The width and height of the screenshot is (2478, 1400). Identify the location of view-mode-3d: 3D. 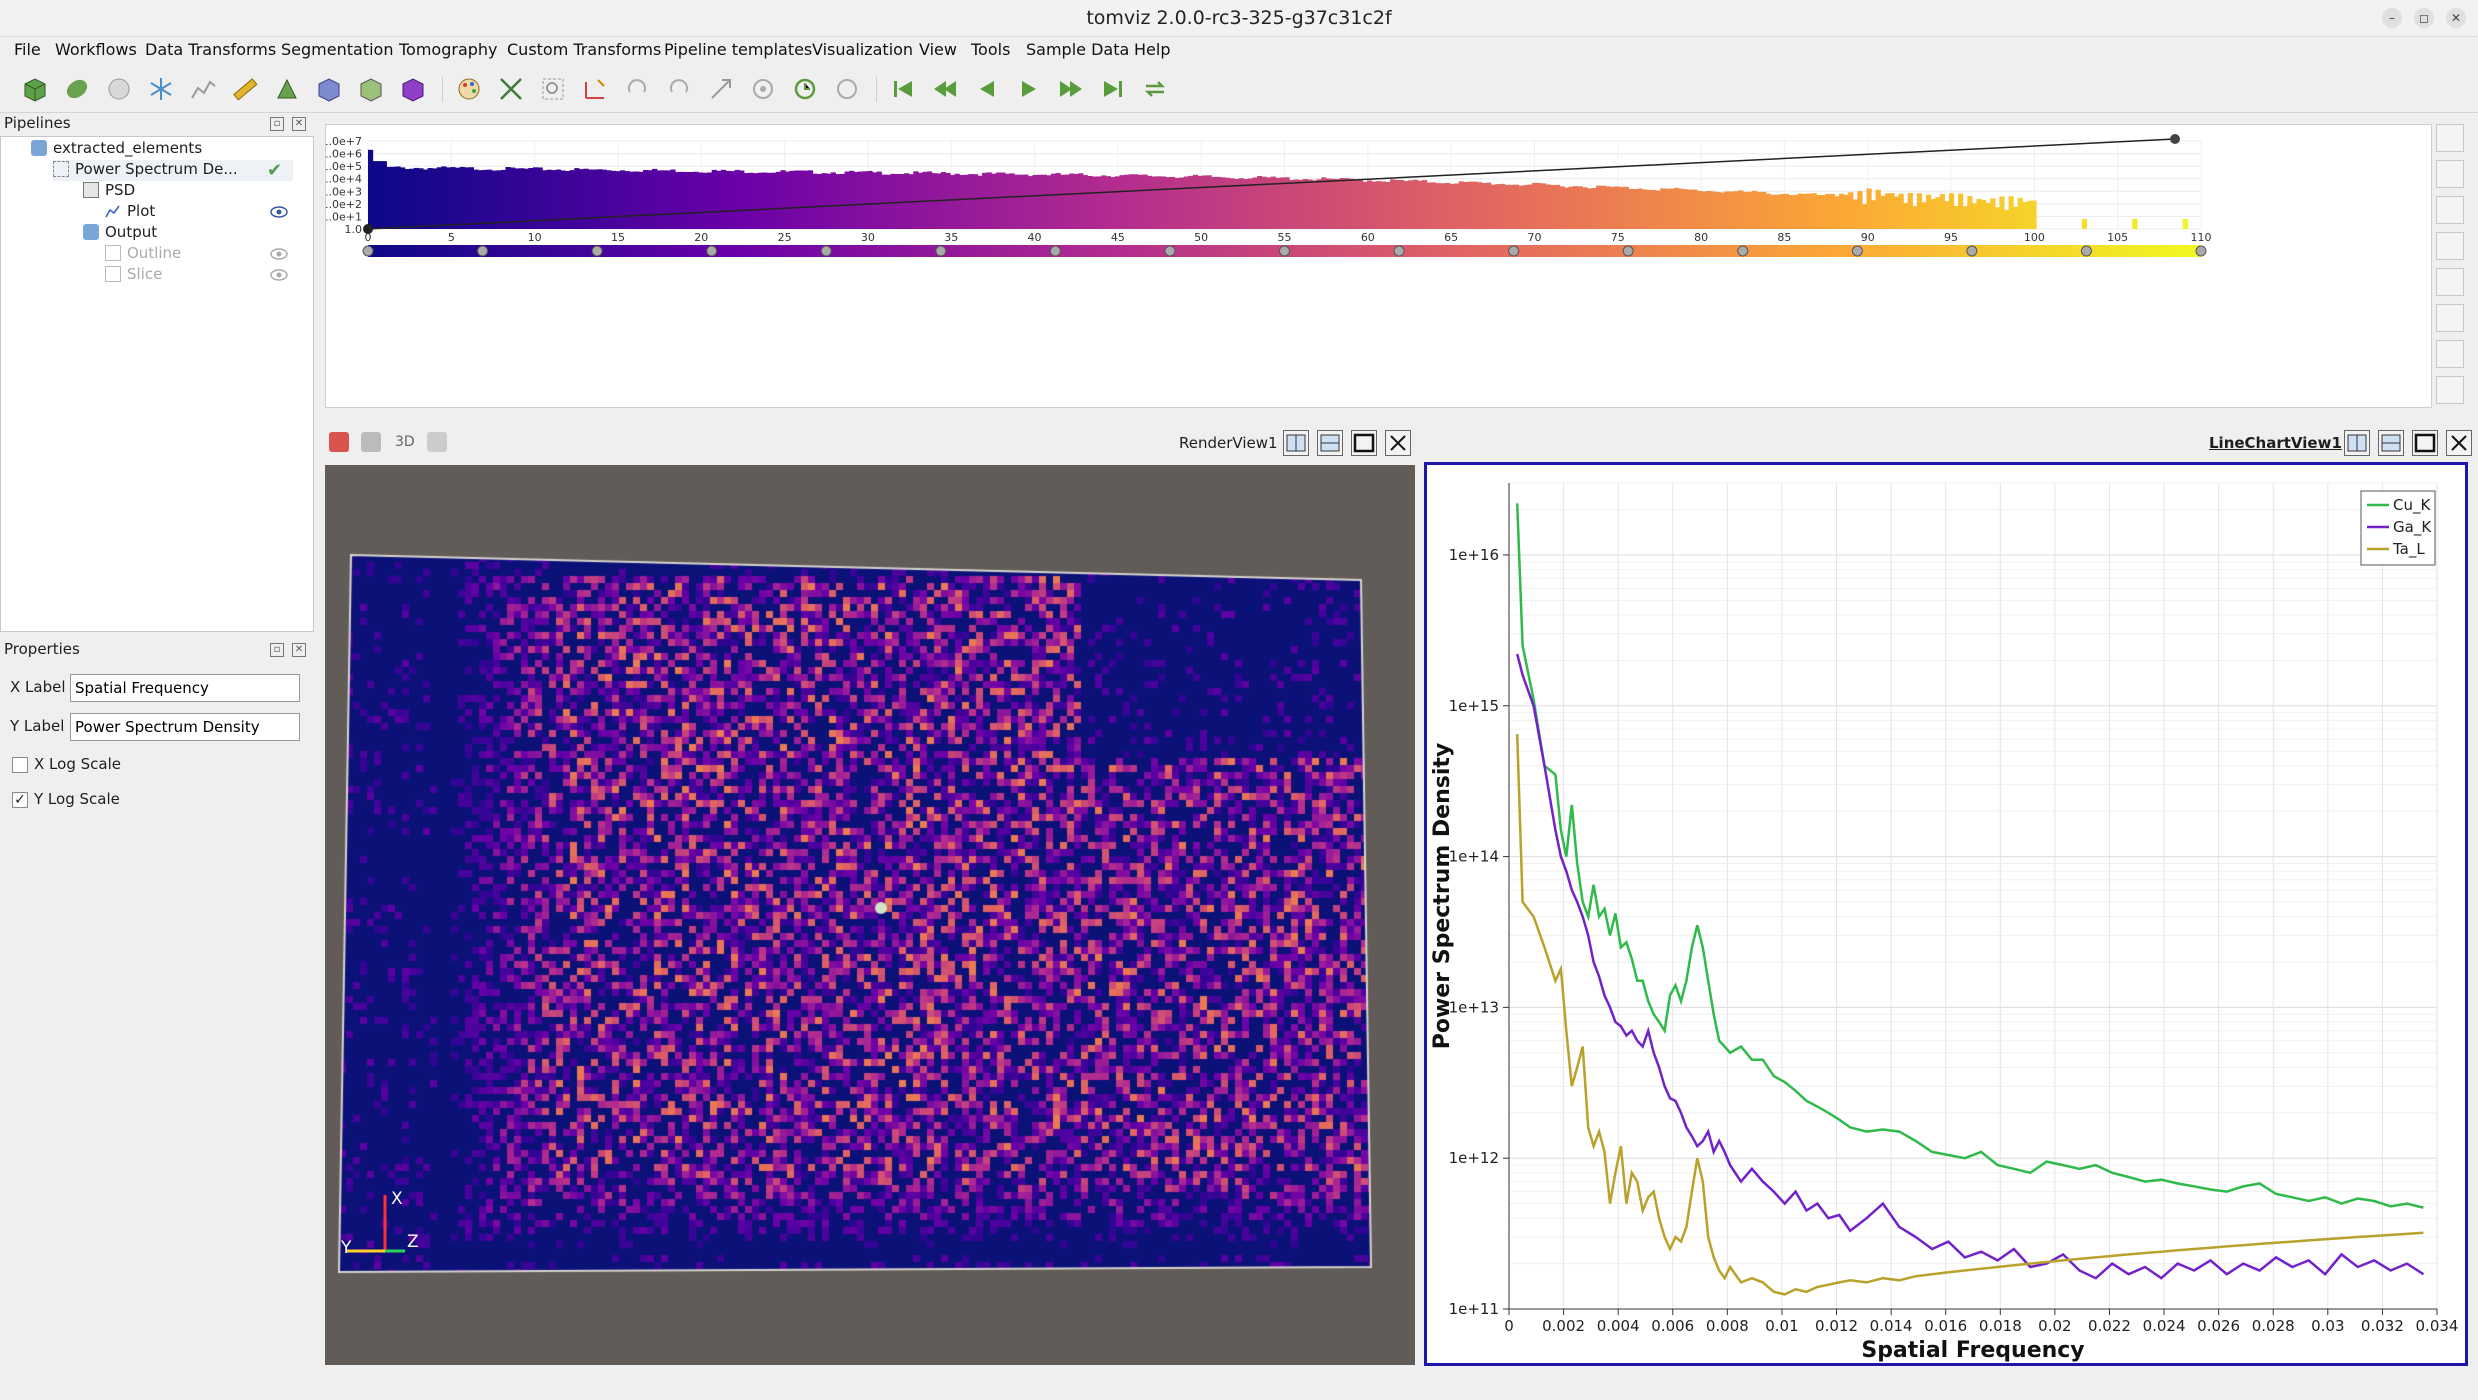
(405, 442).